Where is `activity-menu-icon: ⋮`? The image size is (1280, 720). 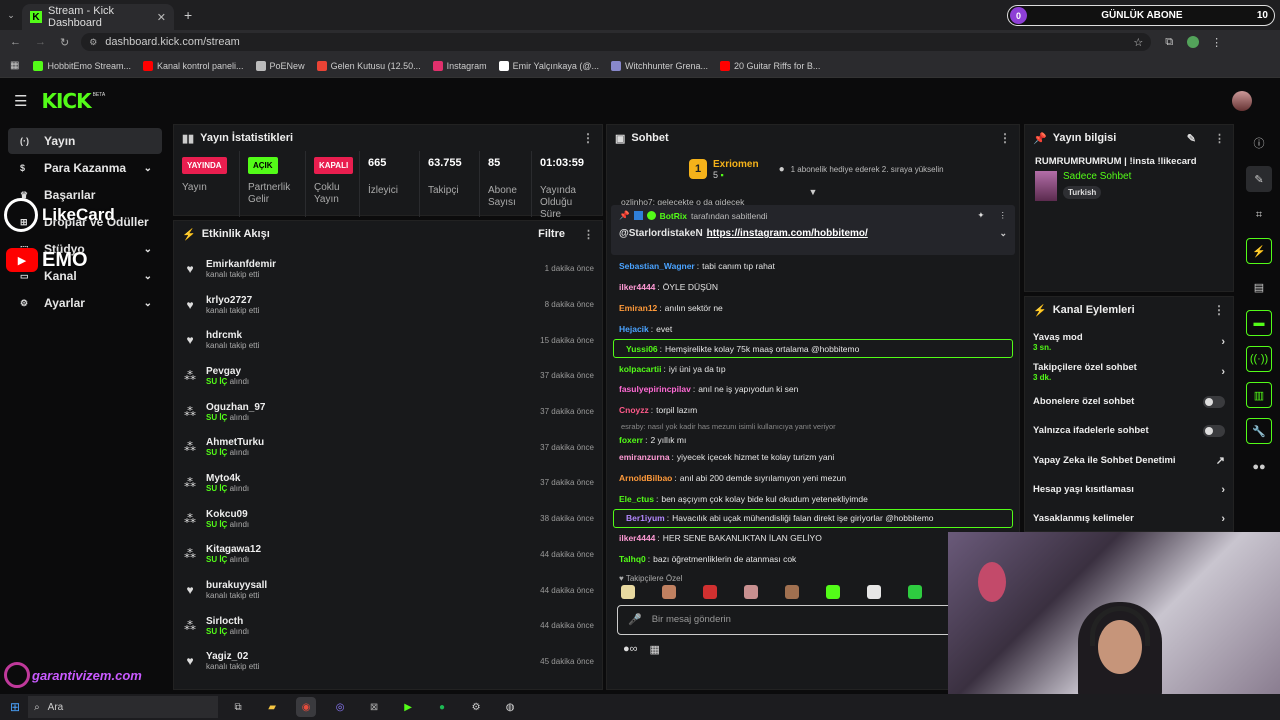 activity-menu-icon: ⋮ is located at coordinates (588, 234).